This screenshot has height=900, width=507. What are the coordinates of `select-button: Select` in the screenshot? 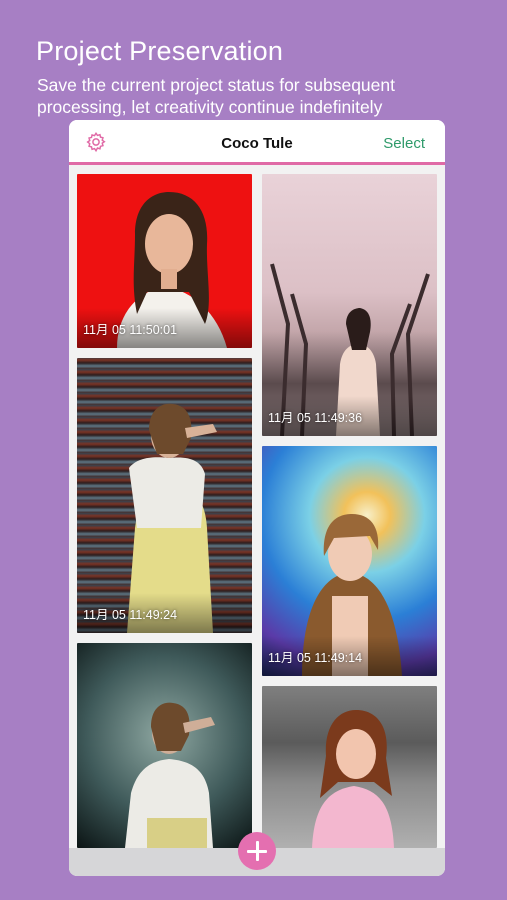 It's located at (404, 143).